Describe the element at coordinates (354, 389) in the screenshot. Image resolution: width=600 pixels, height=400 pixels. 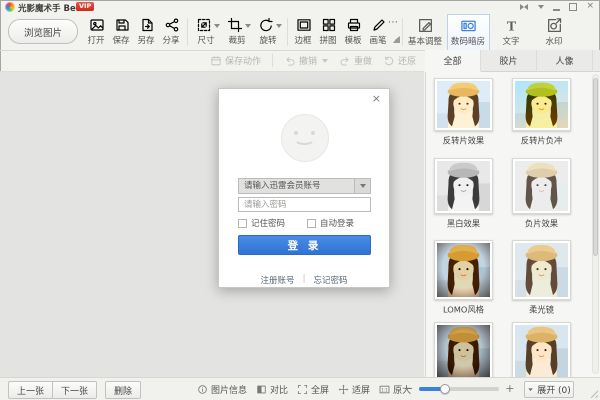
I see `fit-screen-button: 适屏` at that location.